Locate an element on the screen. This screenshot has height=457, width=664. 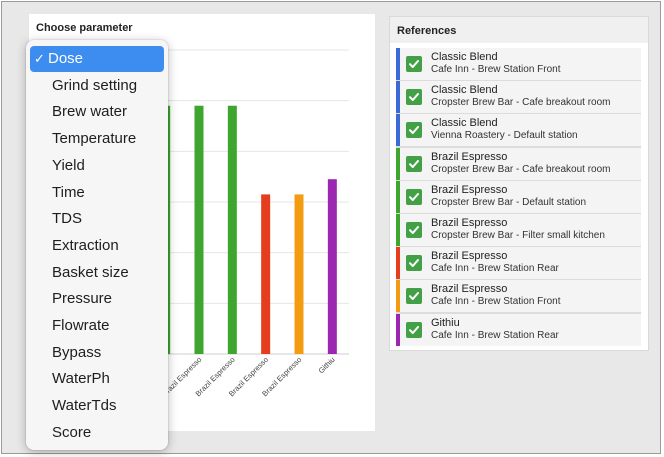
parameter-option-label: WaterPh is located at coordinates (81, 379).